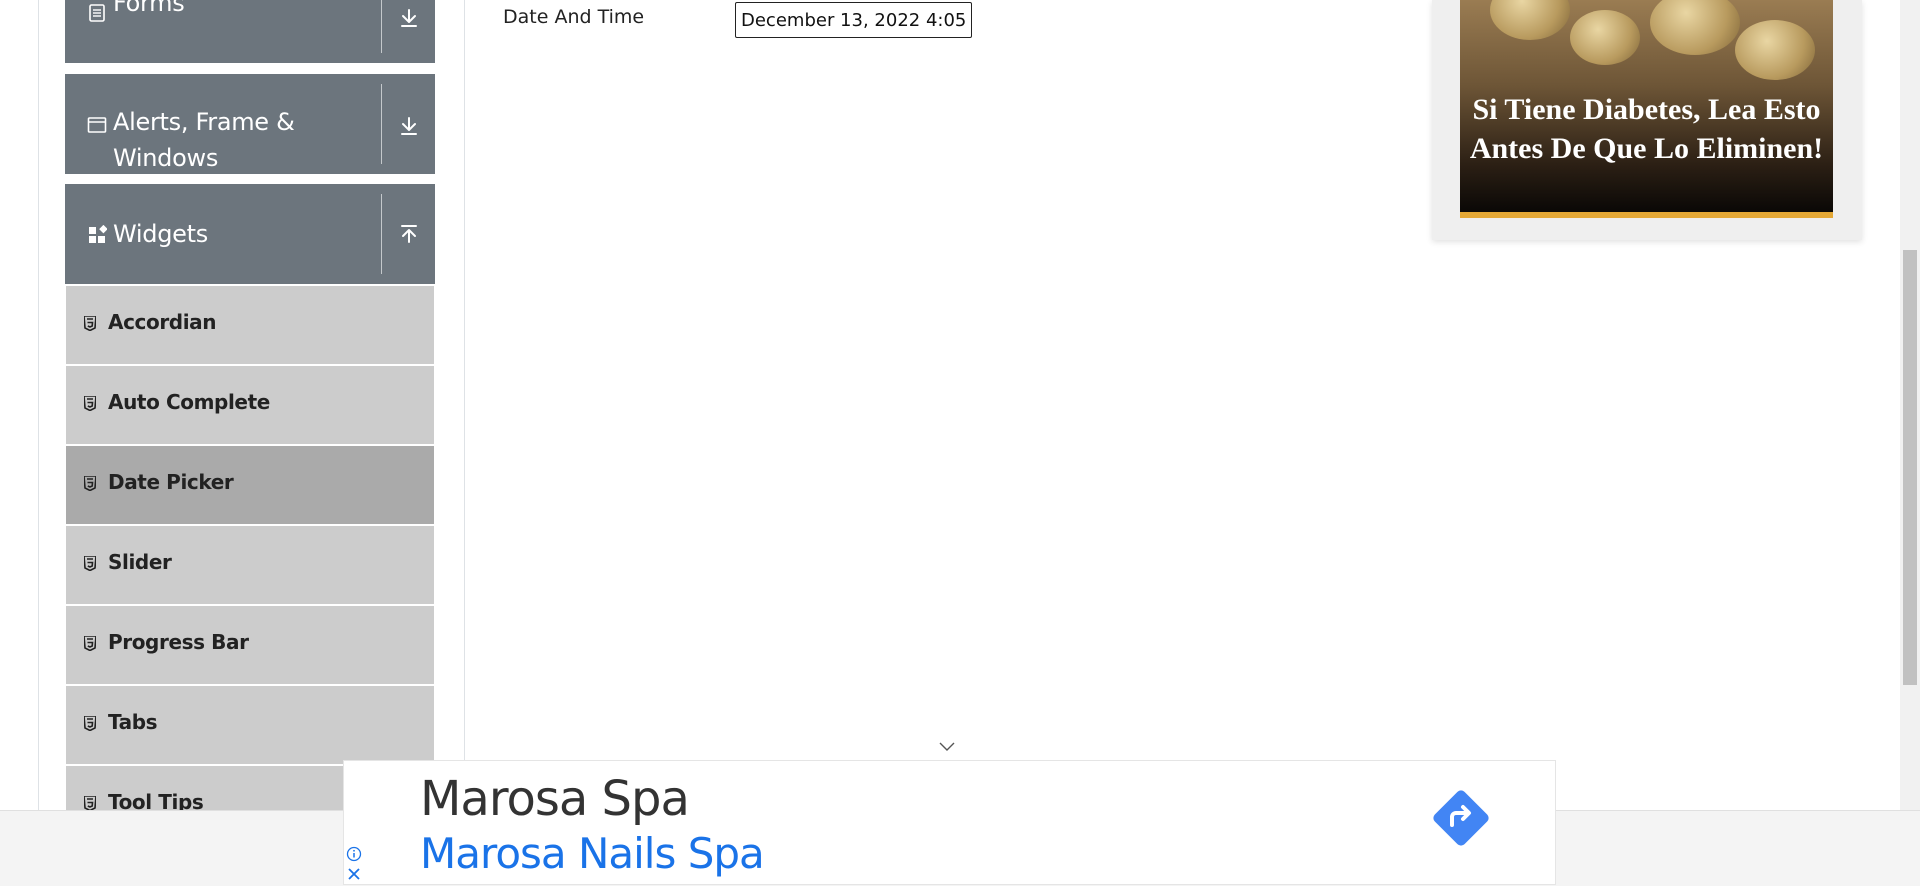  What do you see at coordinates (97, 13) in the screenshot?
I see `form-icon` at bounding box center [97, 13].